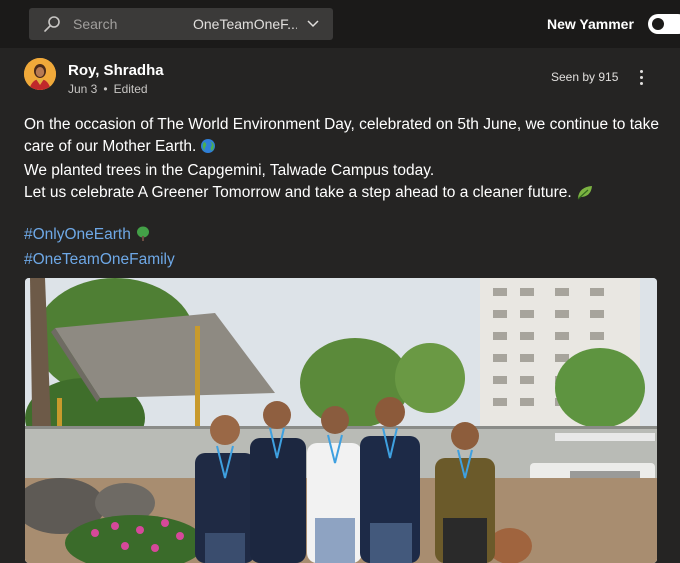 This screenshot has width=680, height=563. What do you see at coordinates (585, 195) in the screenshot?
I see `leaf-emoji` at bounding box center [585, 195].